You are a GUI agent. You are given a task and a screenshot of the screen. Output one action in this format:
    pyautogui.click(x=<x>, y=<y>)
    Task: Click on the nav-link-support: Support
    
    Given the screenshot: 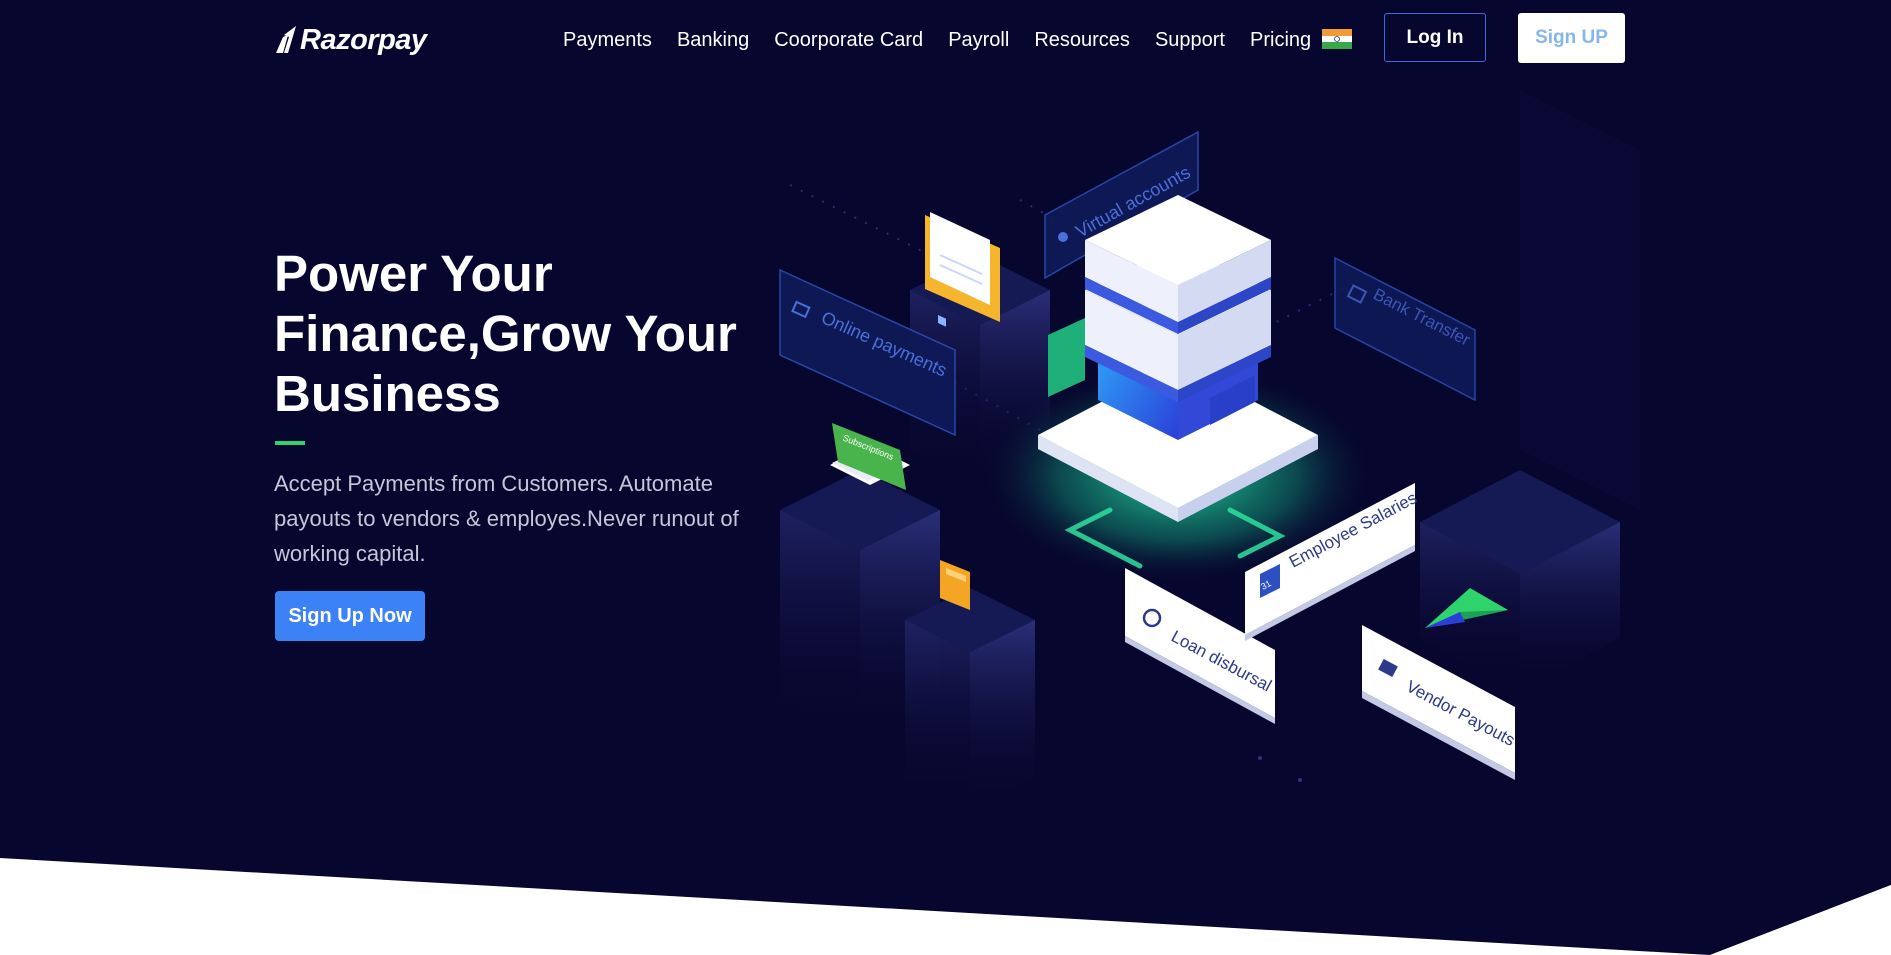 What is the action you would take?
    pyautogui.click(x=1190, y=40)
    